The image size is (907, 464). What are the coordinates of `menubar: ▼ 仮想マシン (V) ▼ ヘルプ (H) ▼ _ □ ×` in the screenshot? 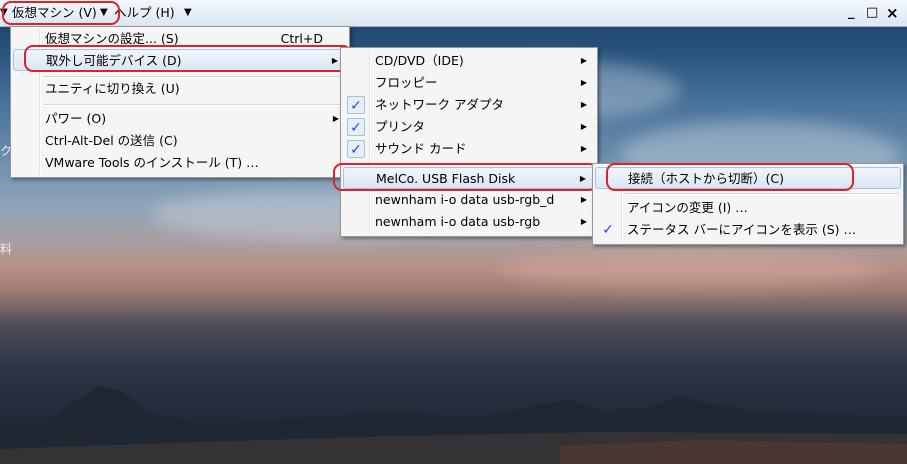 It's located at (453, 13).